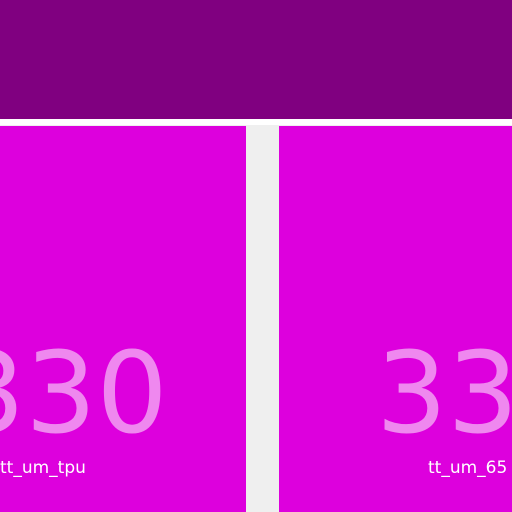 The width and height of the screenshot is (512, 512). What do you see at coordinates (84, 394) in the screenshot?
I see `tile-number: 330` at bounding box center [84, 394].